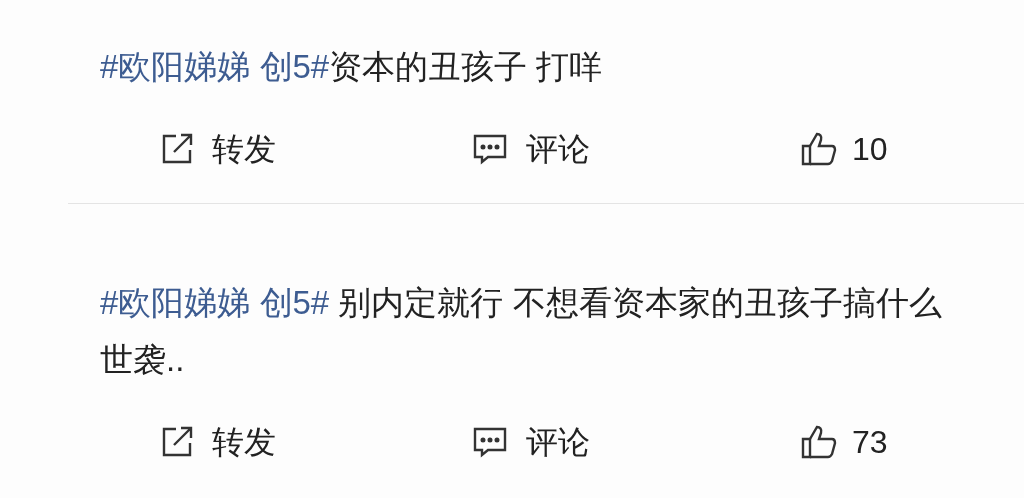 Image resolution: width=1024 pixels, height=498 pixels. Describe the element at coordinates (844, 149) in the screenshot. I see `like-button: 10` at that location.